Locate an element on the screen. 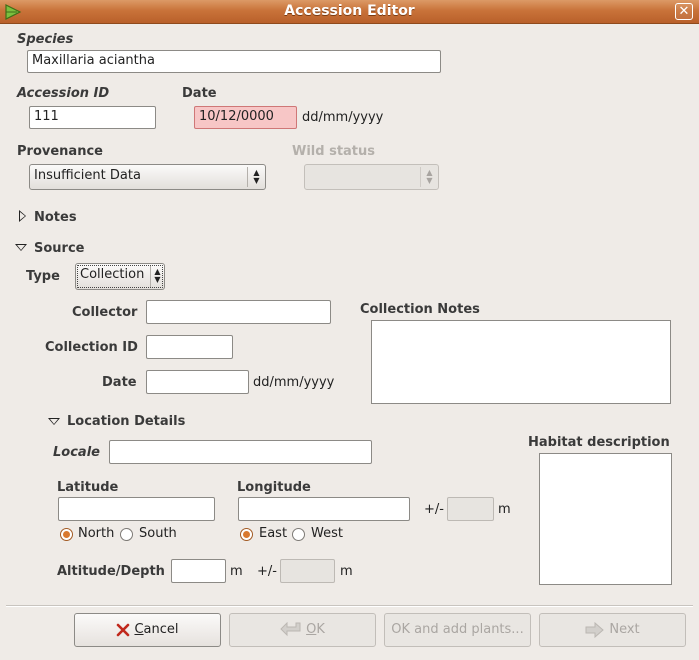 The height and width of the screenshot is (660, 699). accession-id-label: Accession ID is located at coordinates (63, 93).